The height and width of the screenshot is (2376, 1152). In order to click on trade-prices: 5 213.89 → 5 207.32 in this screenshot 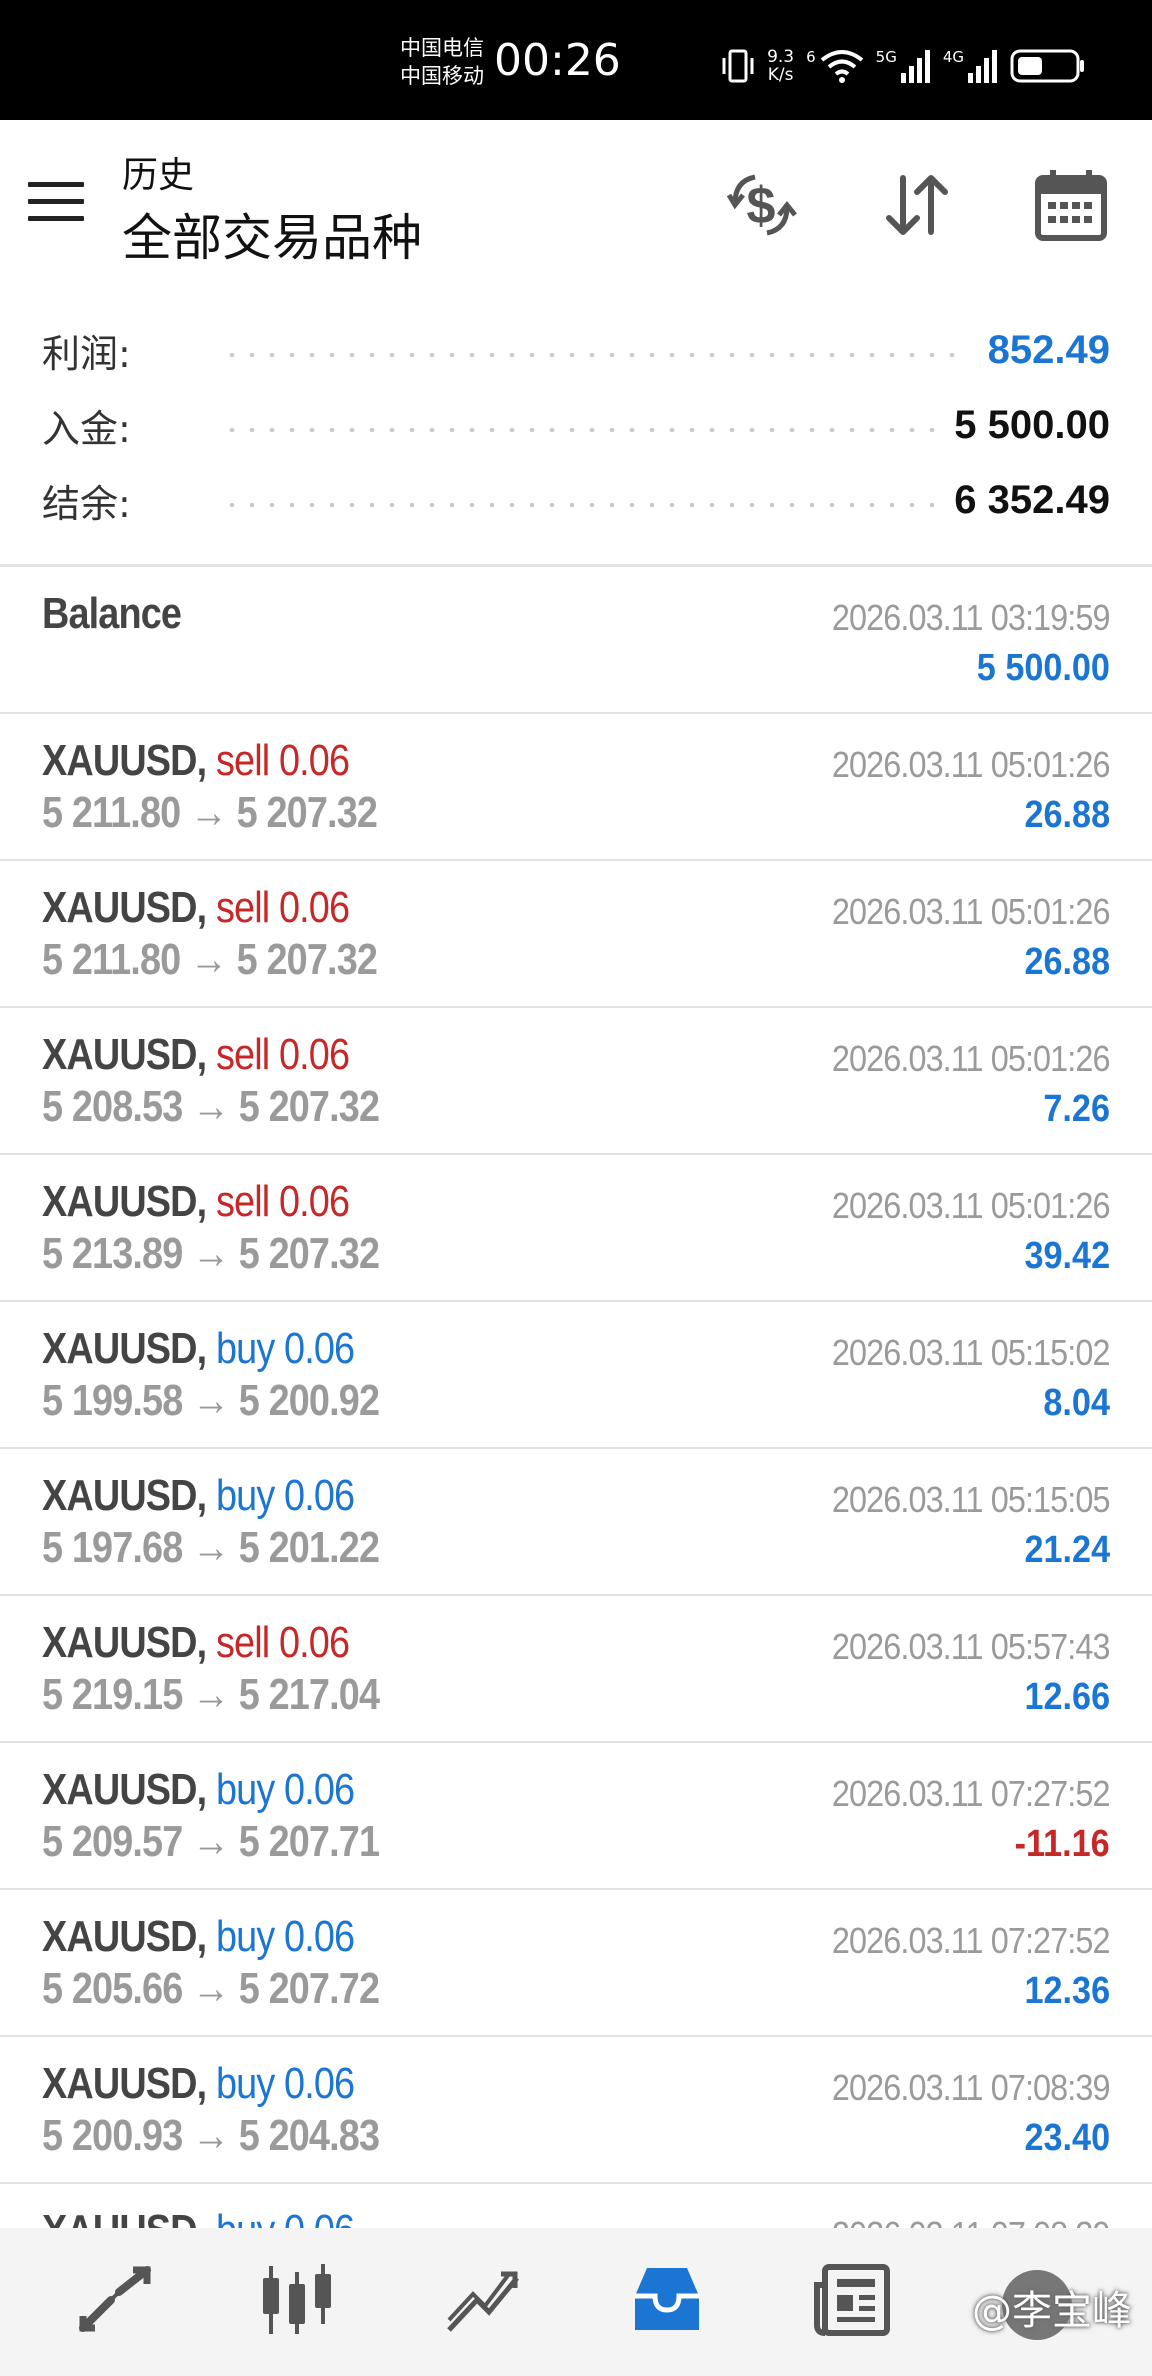, I will do `click(211, 1254)`.